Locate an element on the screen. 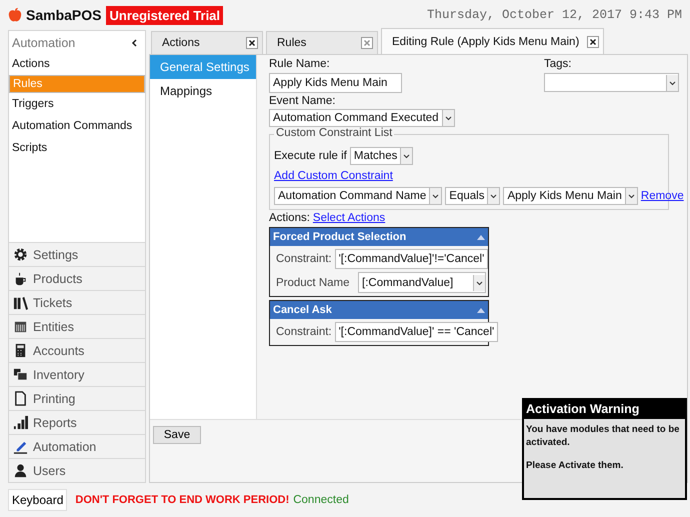  collapse-icon is located at coordinates (134, 43).